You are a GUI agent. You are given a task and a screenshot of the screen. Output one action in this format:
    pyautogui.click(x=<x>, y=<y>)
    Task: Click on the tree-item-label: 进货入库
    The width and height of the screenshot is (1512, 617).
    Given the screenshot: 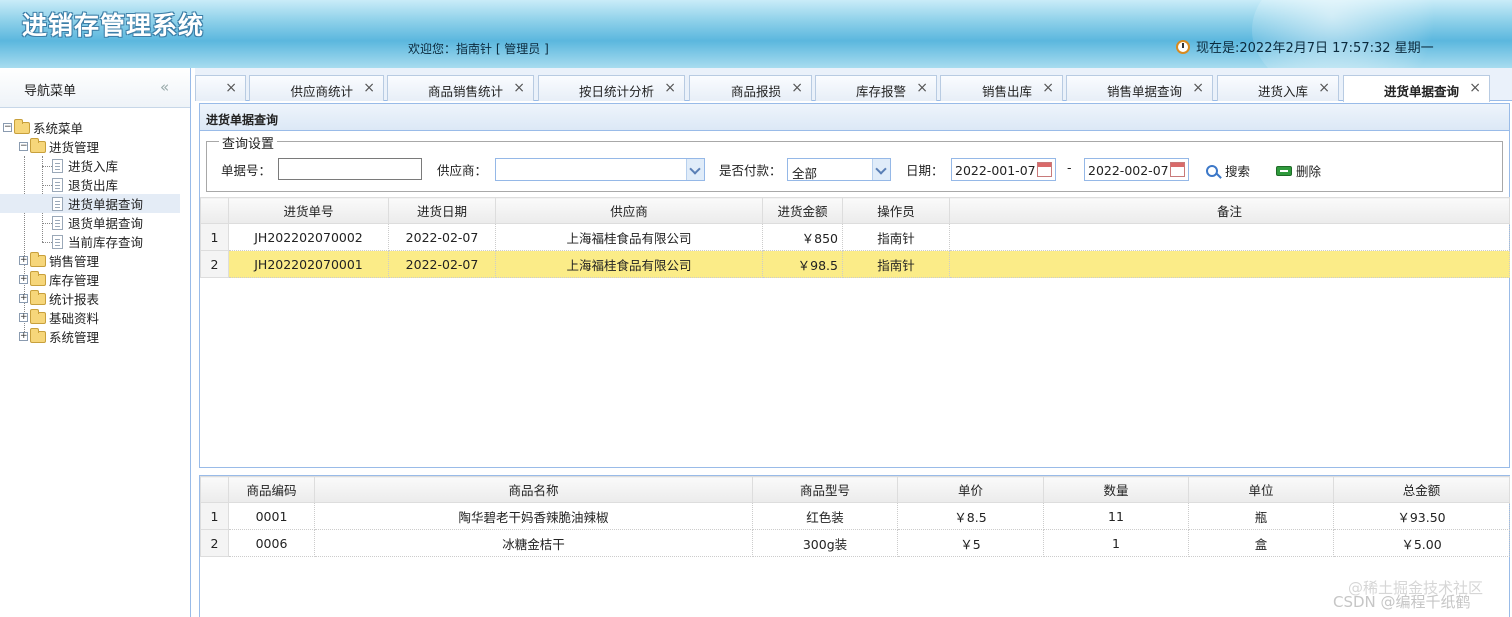 What is the action you would take?
    pyautogui.click(x=93, y=166)
    